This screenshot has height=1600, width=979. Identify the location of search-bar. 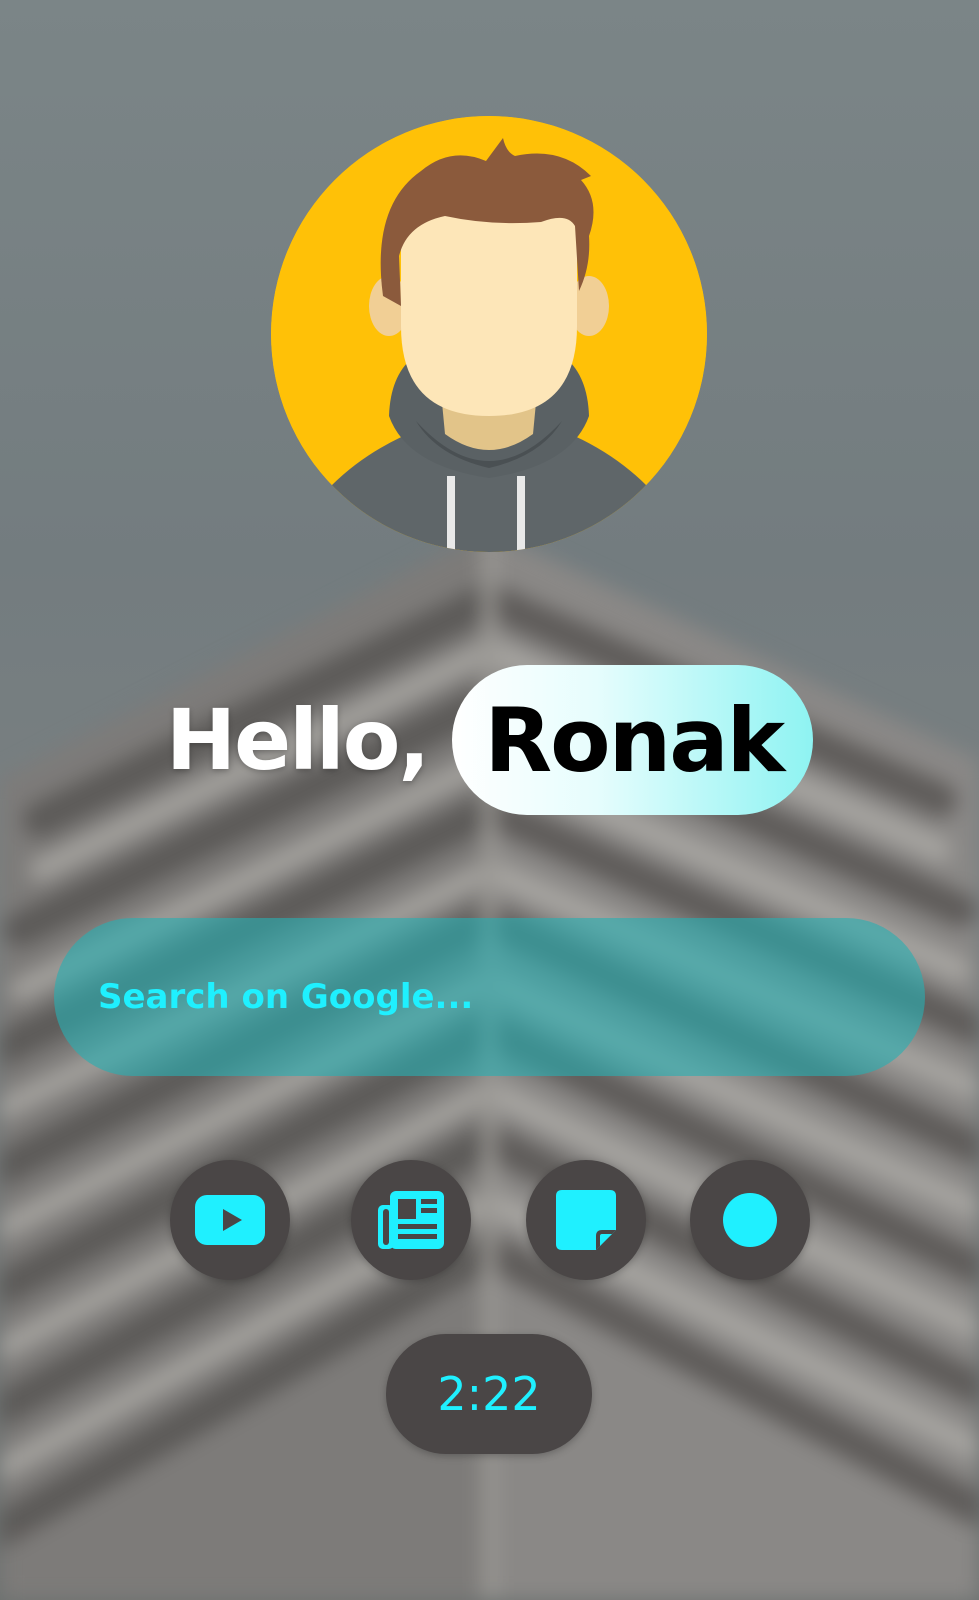
(489, 997).